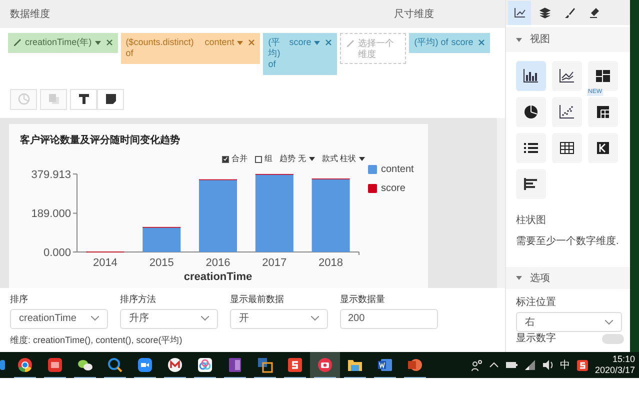 The width and height of the screenshot is (639, 405). I want to click on table-icon, so click(567, 148).